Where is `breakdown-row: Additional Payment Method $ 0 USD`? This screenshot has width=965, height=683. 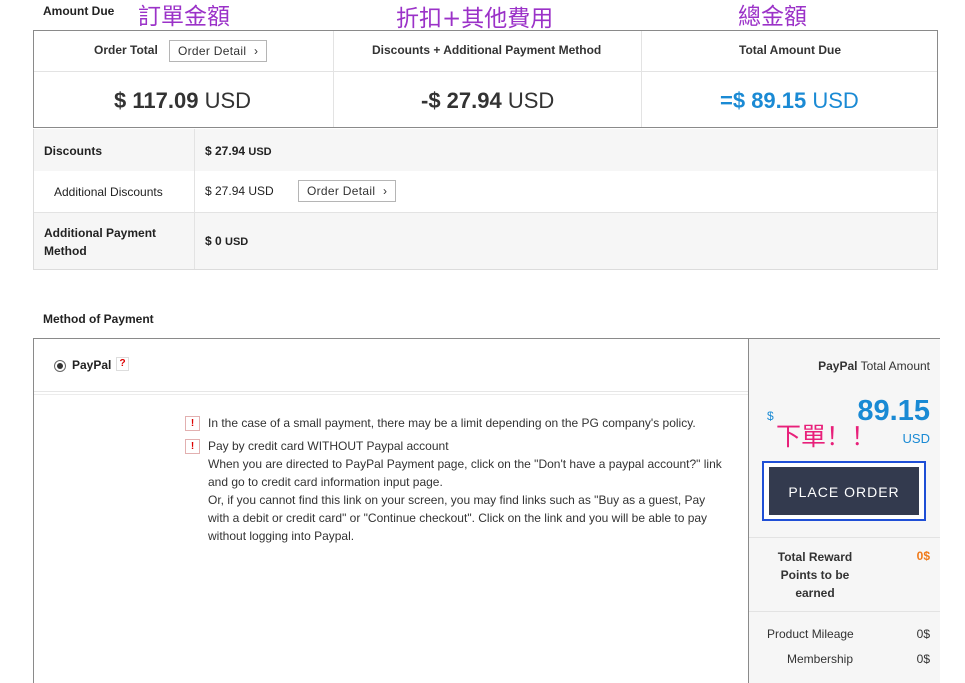
breakdown-row: Additional Payment Method $ 0 USD is located at coordinates (485, 240).